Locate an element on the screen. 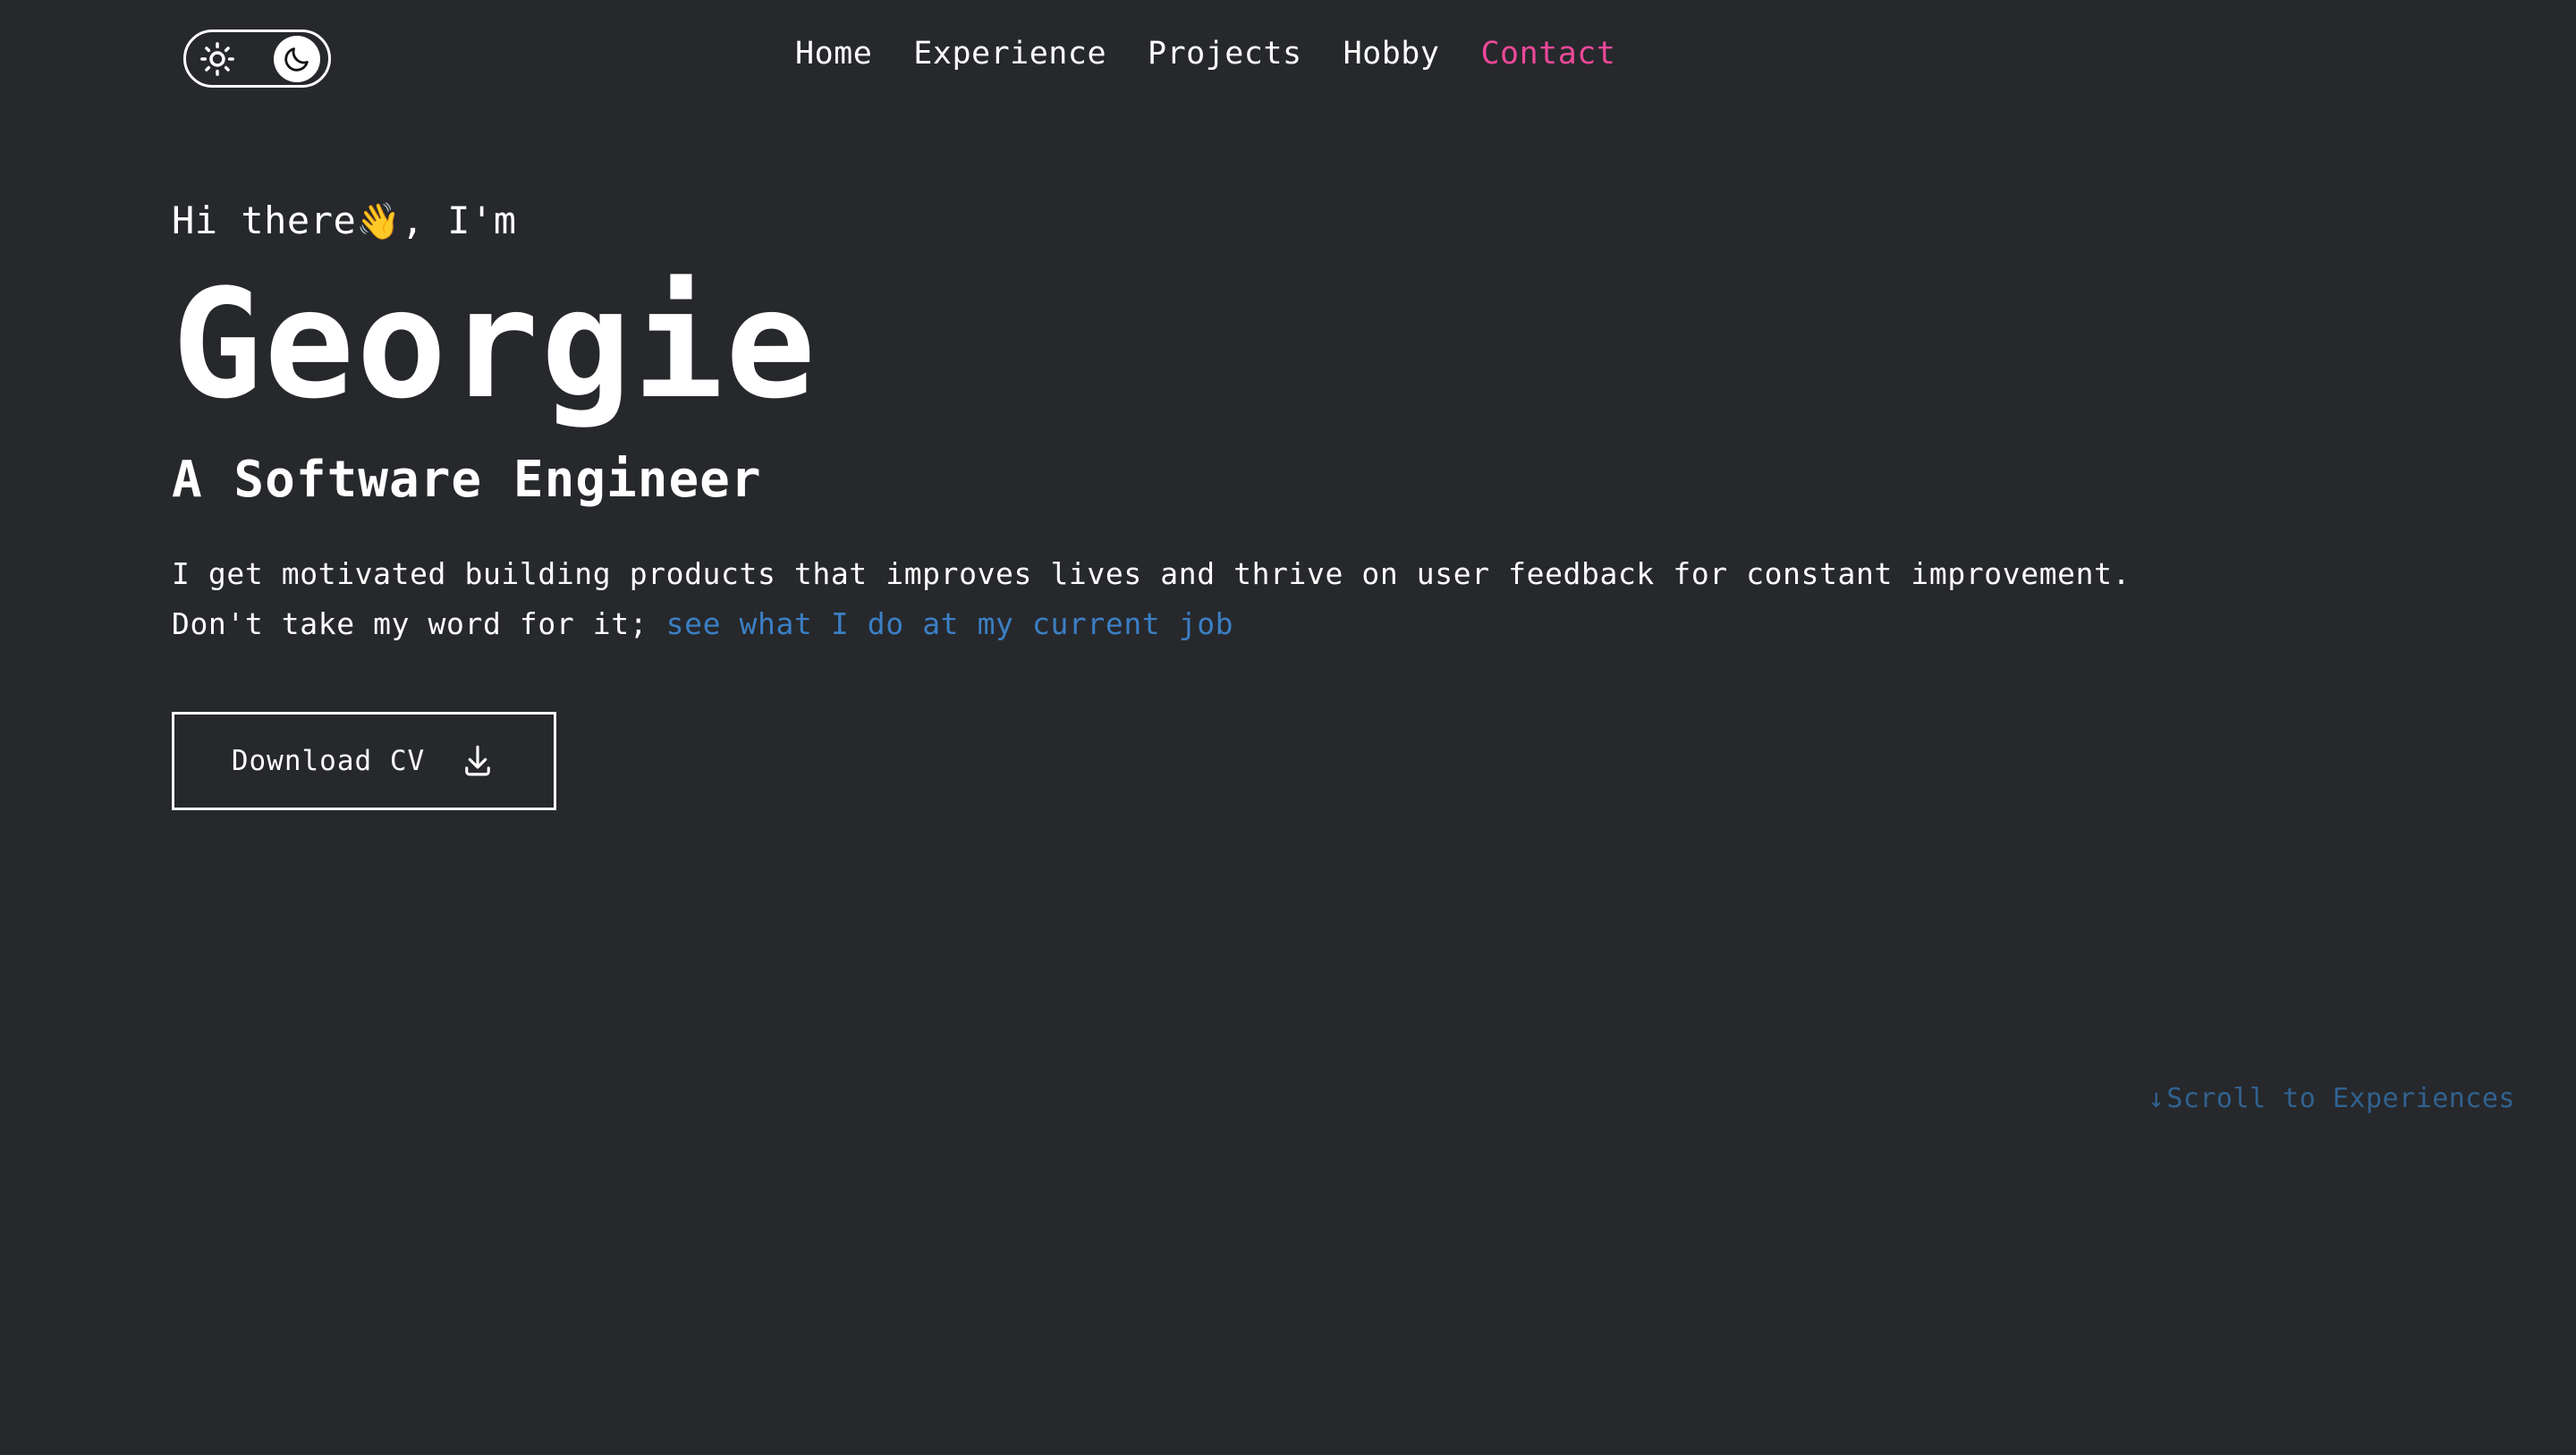 The height and width of the screenshot is (1455, 2576). scroll-to-experiences-link: ↓ Scroll to Experiences is located at coordinates (2331, 1099).